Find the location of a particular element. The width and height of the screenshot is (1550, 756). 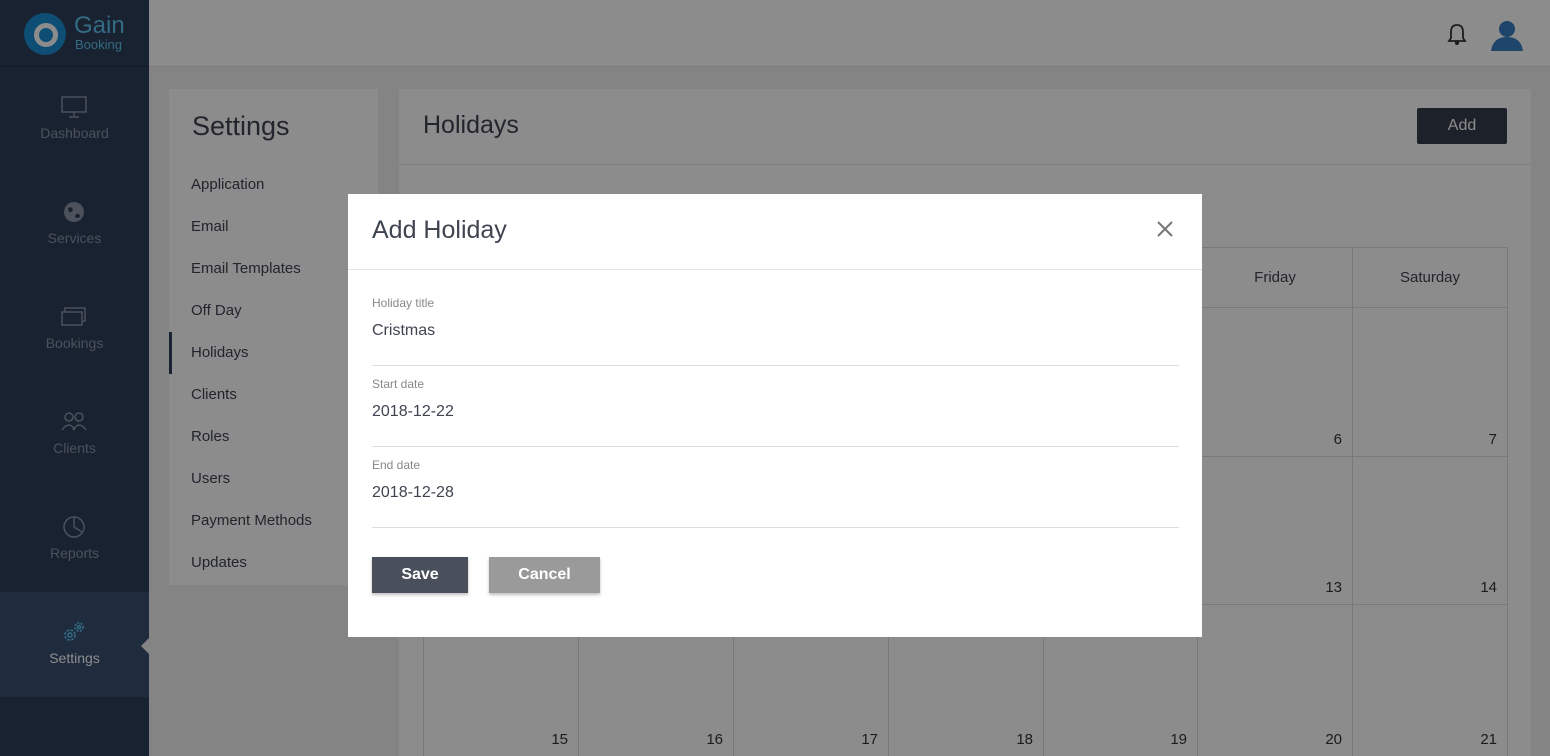

close-icon is located at coordinates (1165, 229).